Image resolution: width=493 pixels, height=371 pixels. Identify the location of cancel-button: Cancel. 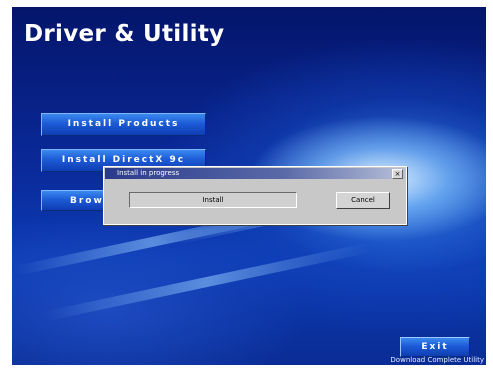
(363, 200).